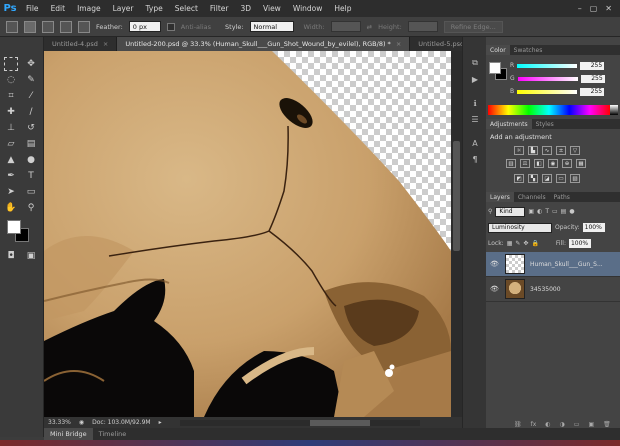  Describe the element at coordinates (547, 91) in the screenshot. I see `blue-slider` at that location.